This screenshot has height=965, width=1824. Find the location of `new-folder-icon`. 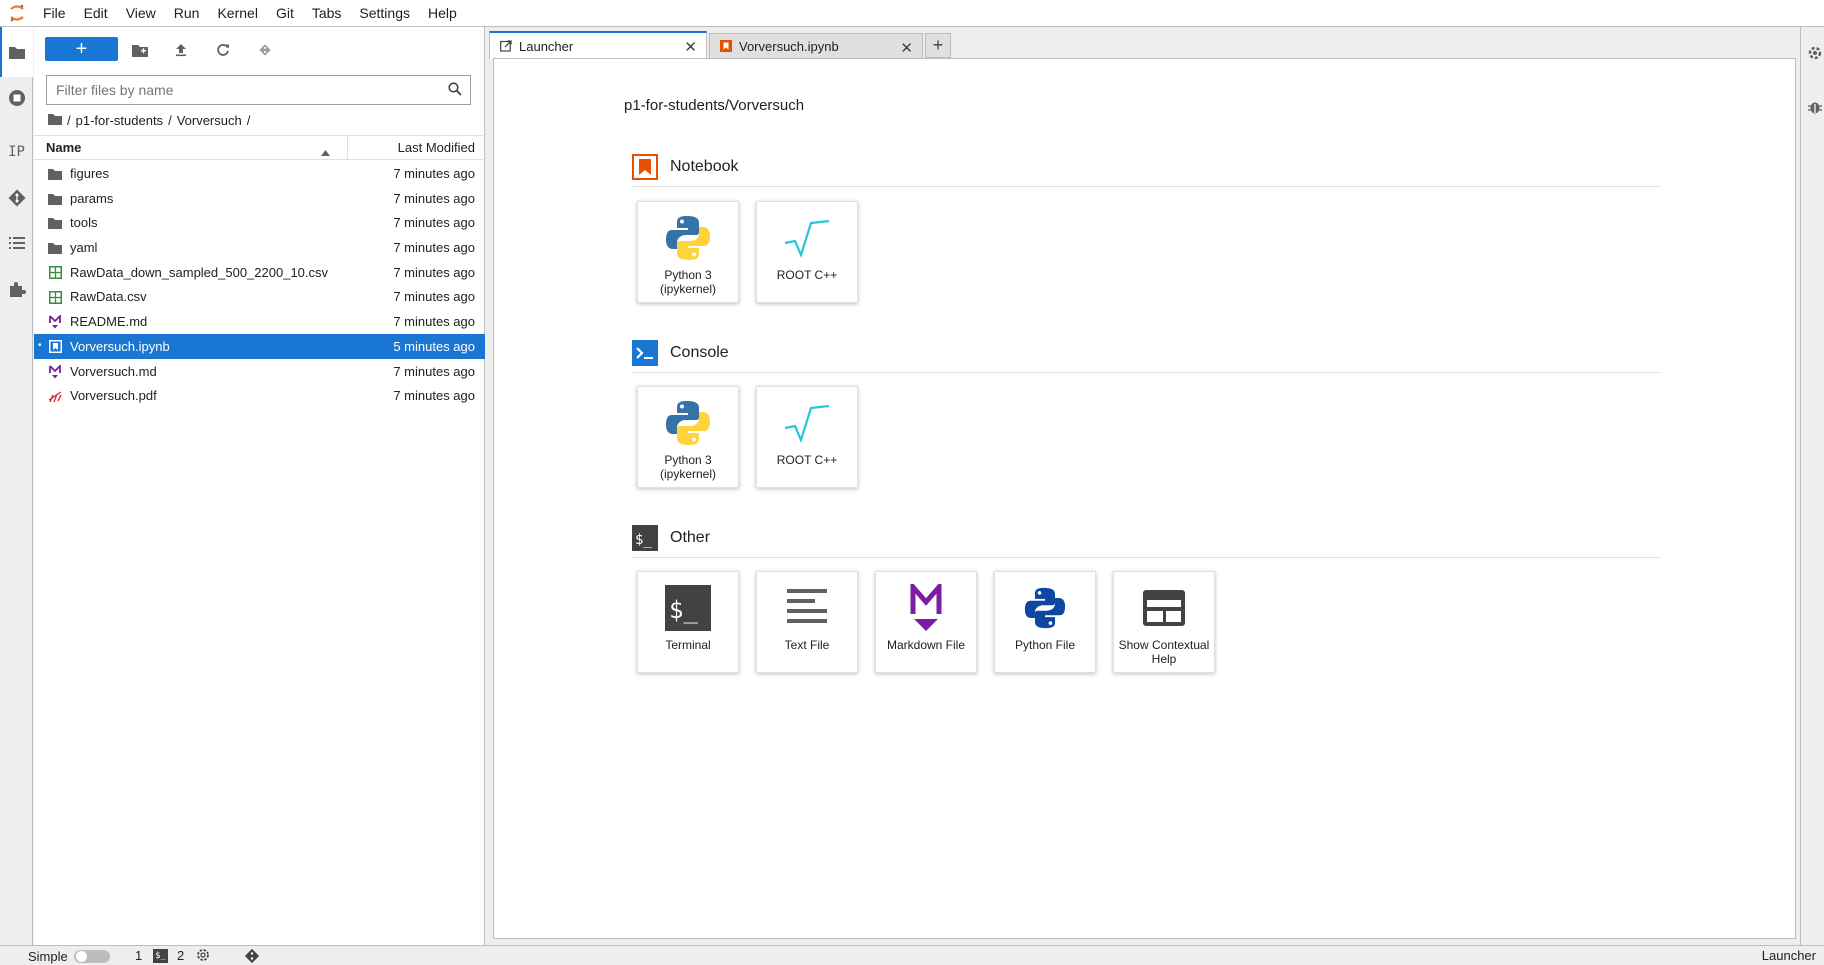

new-folder-icon is located at coordinates (140, 50).